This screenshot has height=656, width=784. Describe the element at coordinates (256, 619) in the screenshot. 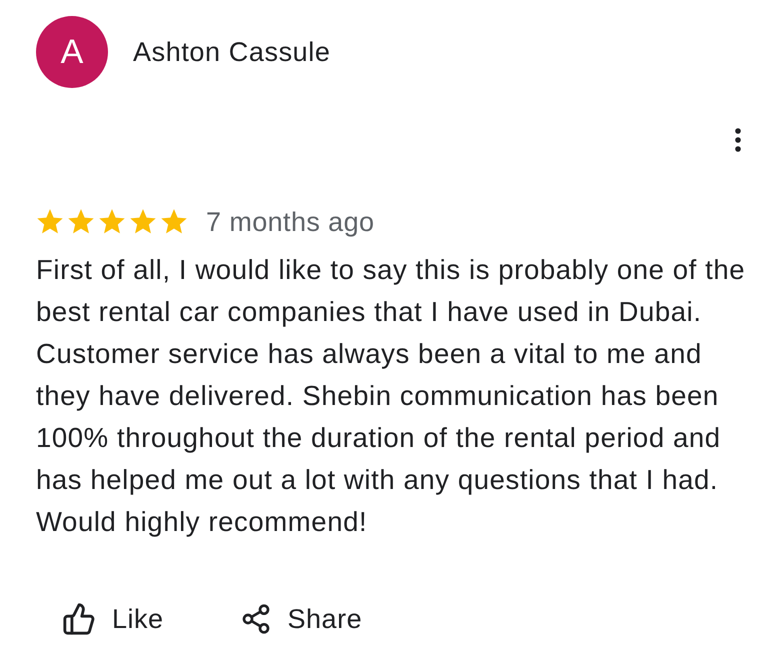

I see `share-icon` at that location.